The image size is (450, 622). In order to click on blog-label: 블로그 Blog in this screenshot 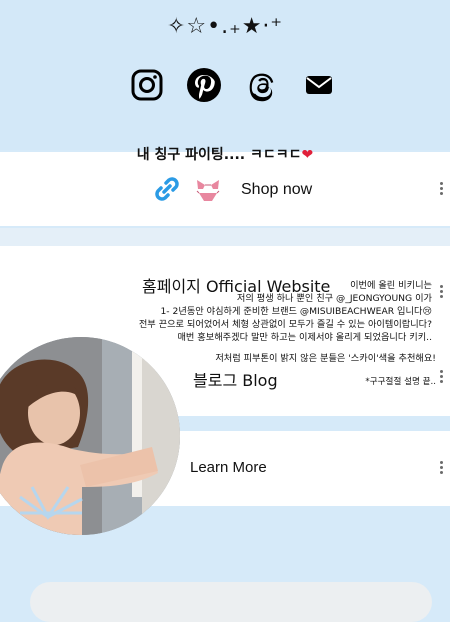, I will do `click(235, 380)`.